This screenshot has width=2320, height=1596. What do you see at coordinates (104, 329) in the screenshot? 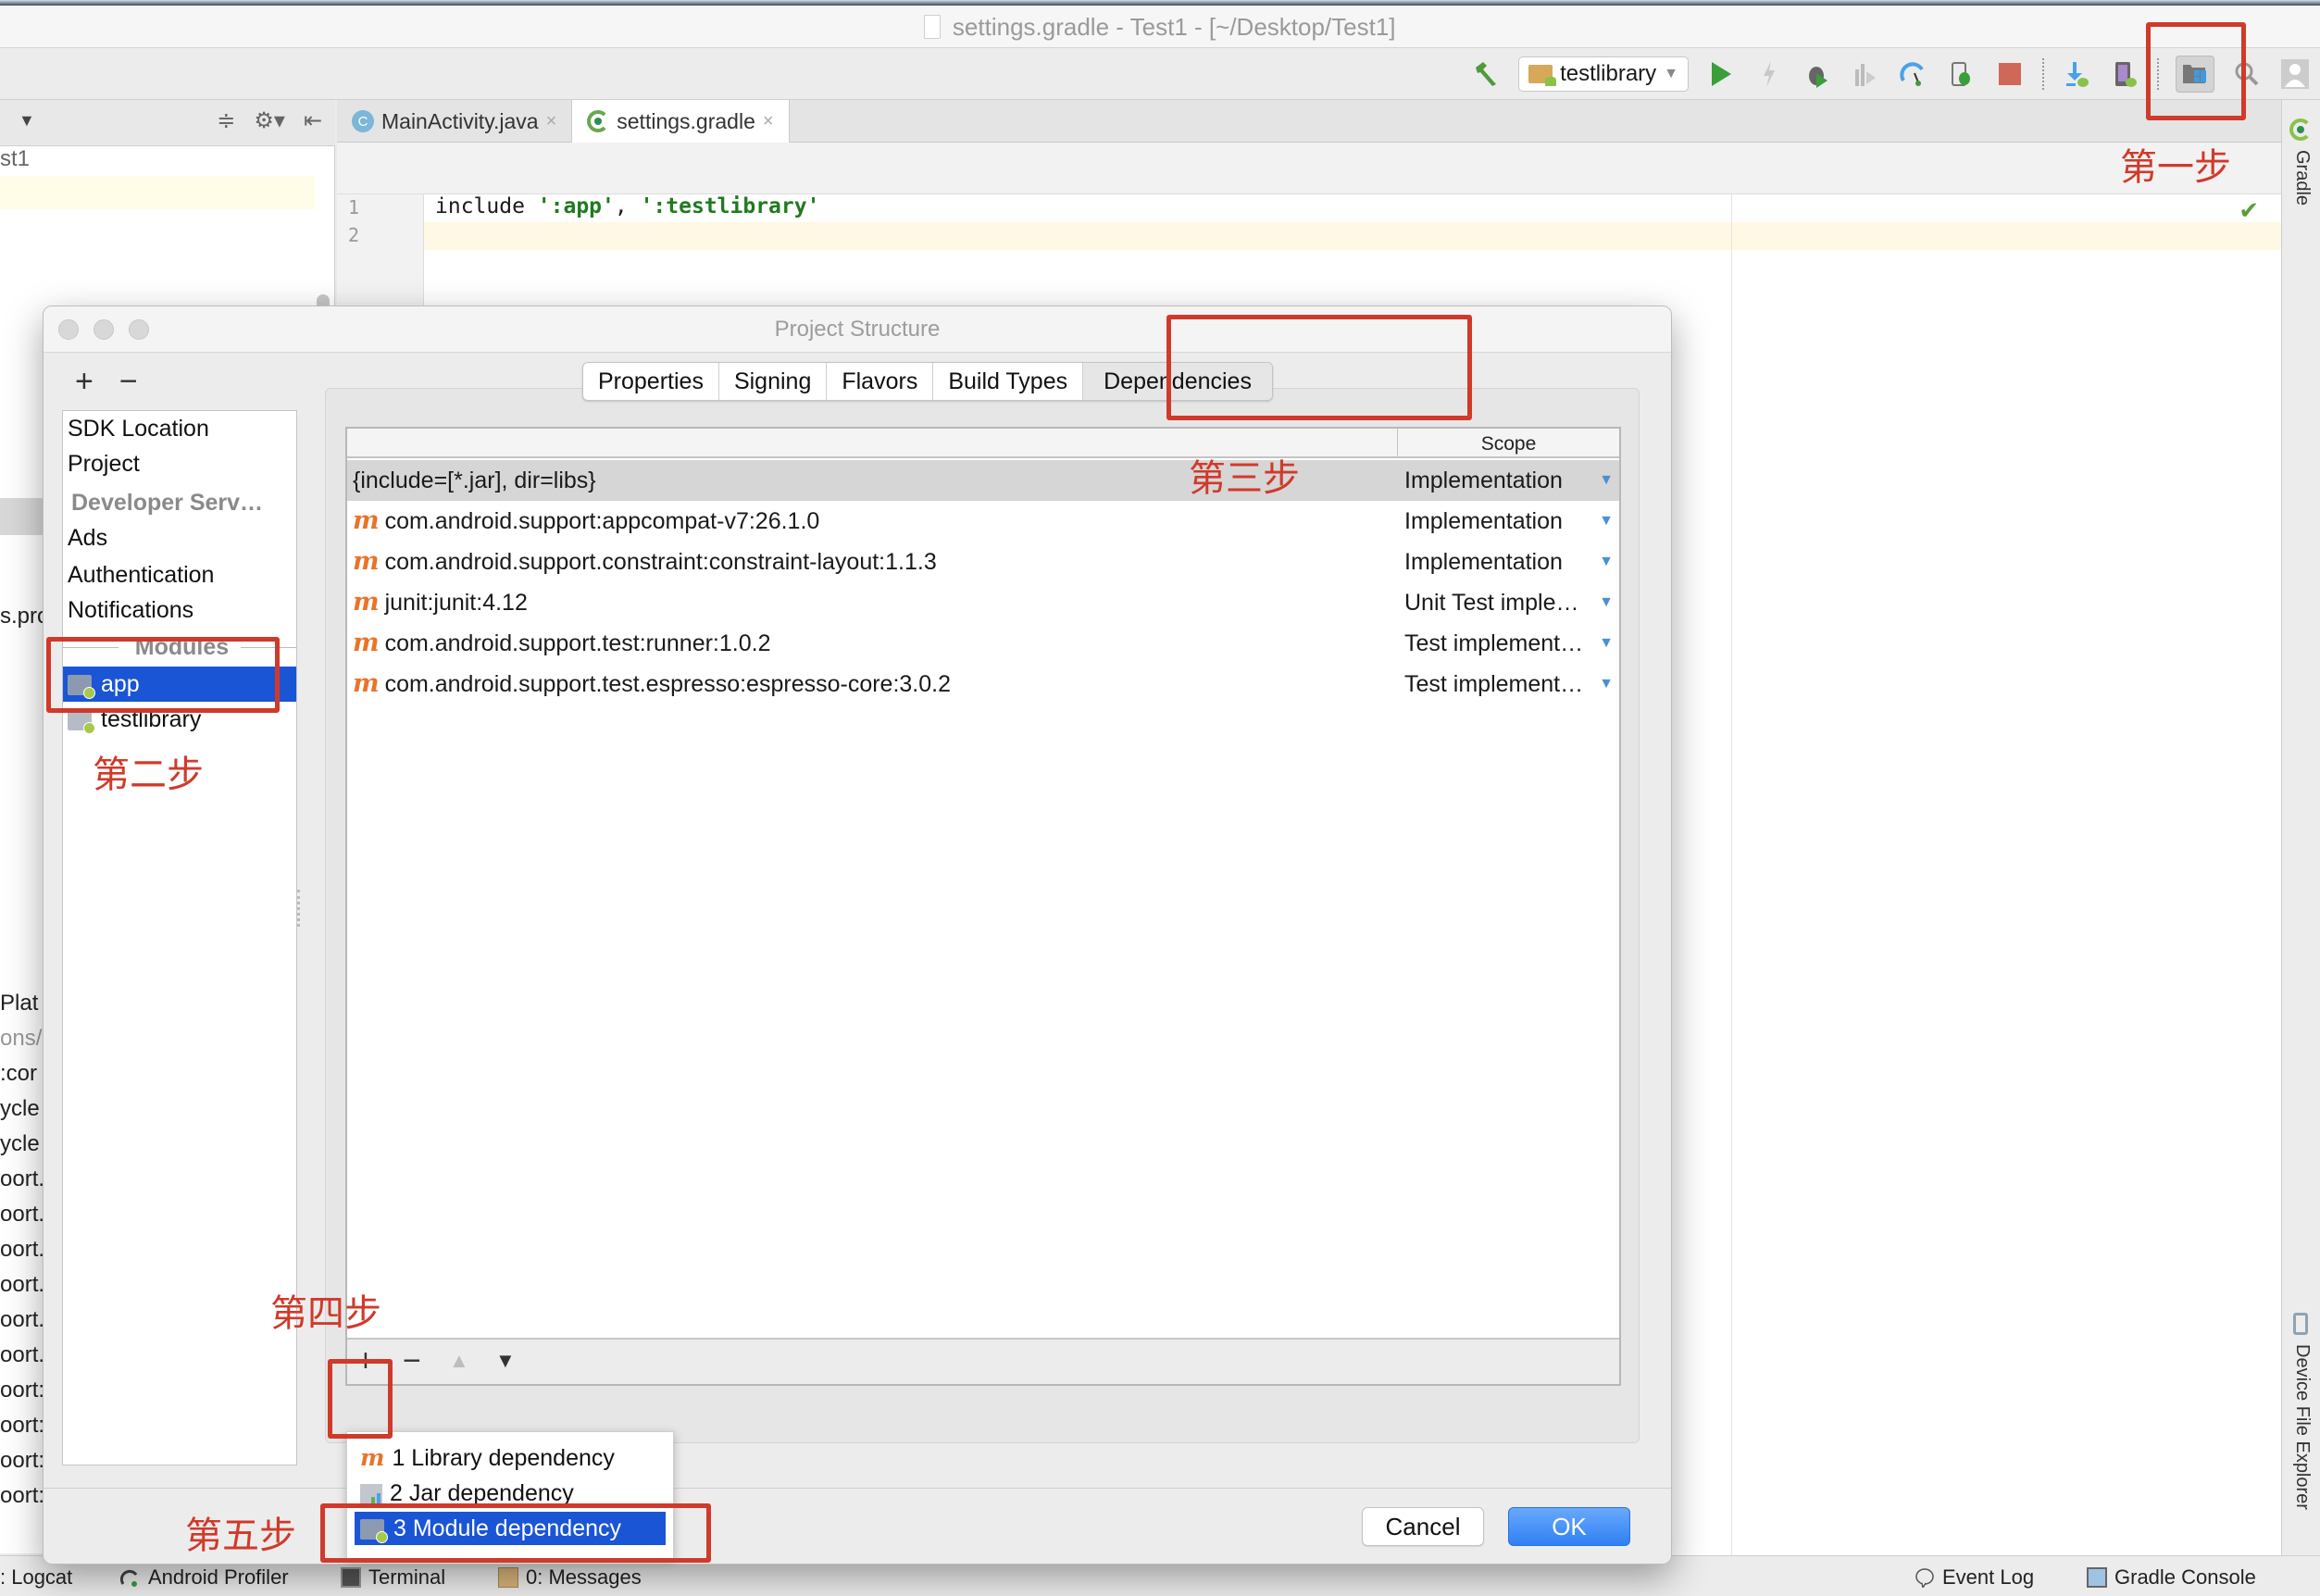
I see `minimize-window-button` at bounding box center [104, 329].